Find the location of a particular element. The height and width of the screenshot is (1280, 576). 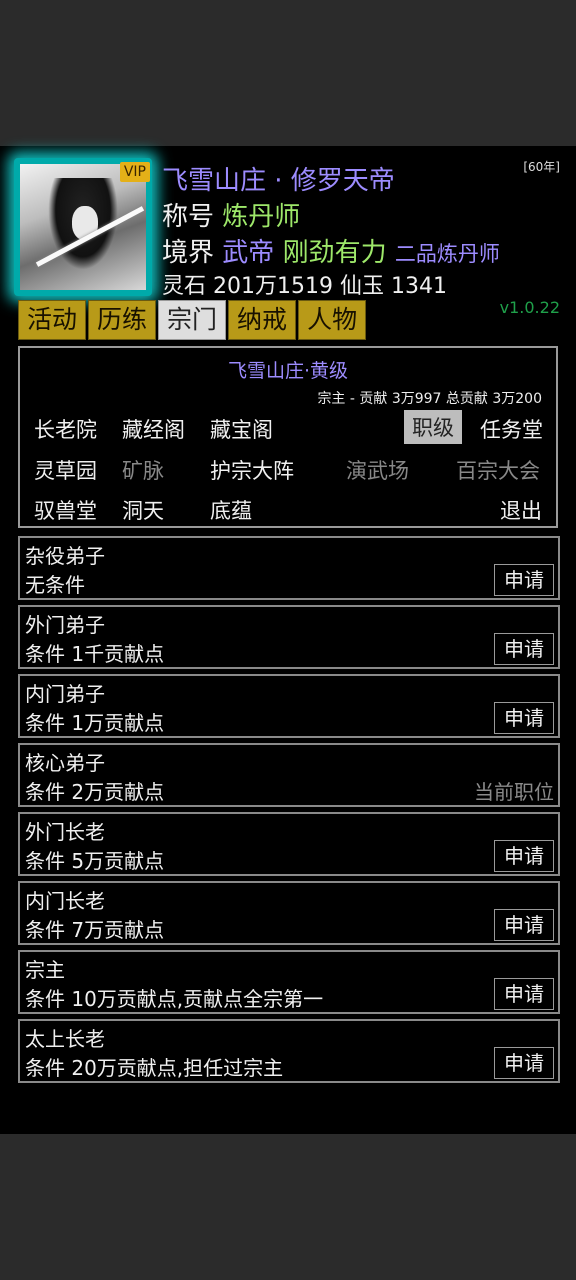

realm-extra: 二品炼丹师 is located at coordinates (447, 254).